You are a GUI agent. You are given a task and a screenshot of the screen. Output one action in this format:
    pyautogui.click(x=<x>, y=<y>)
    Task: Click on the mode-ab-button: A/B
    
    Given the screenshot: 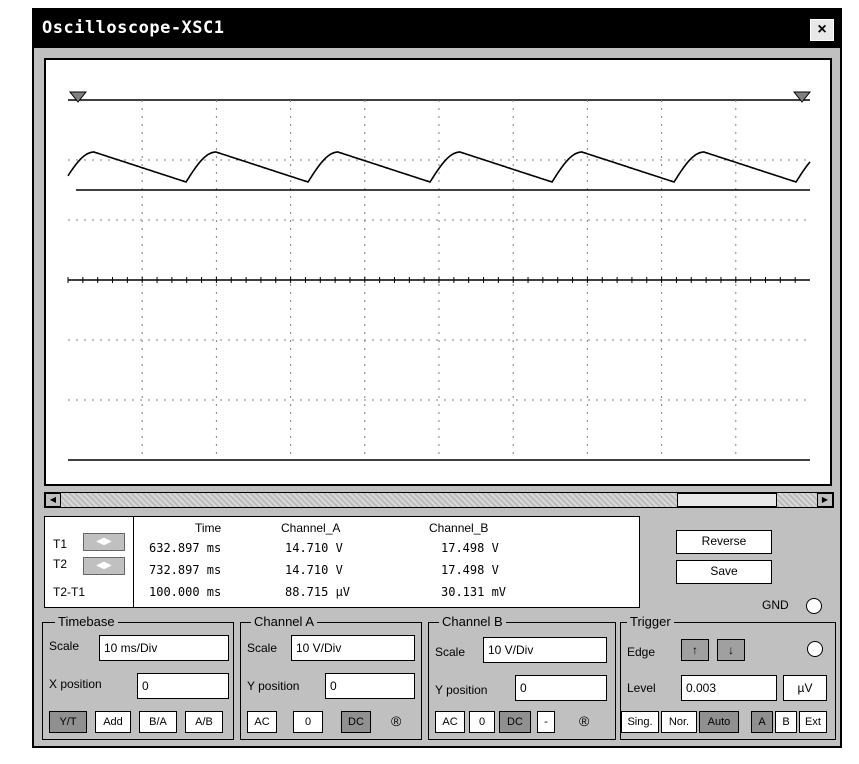 What is the action you would take?
    pyautogui.click(x=204, y=722)
    